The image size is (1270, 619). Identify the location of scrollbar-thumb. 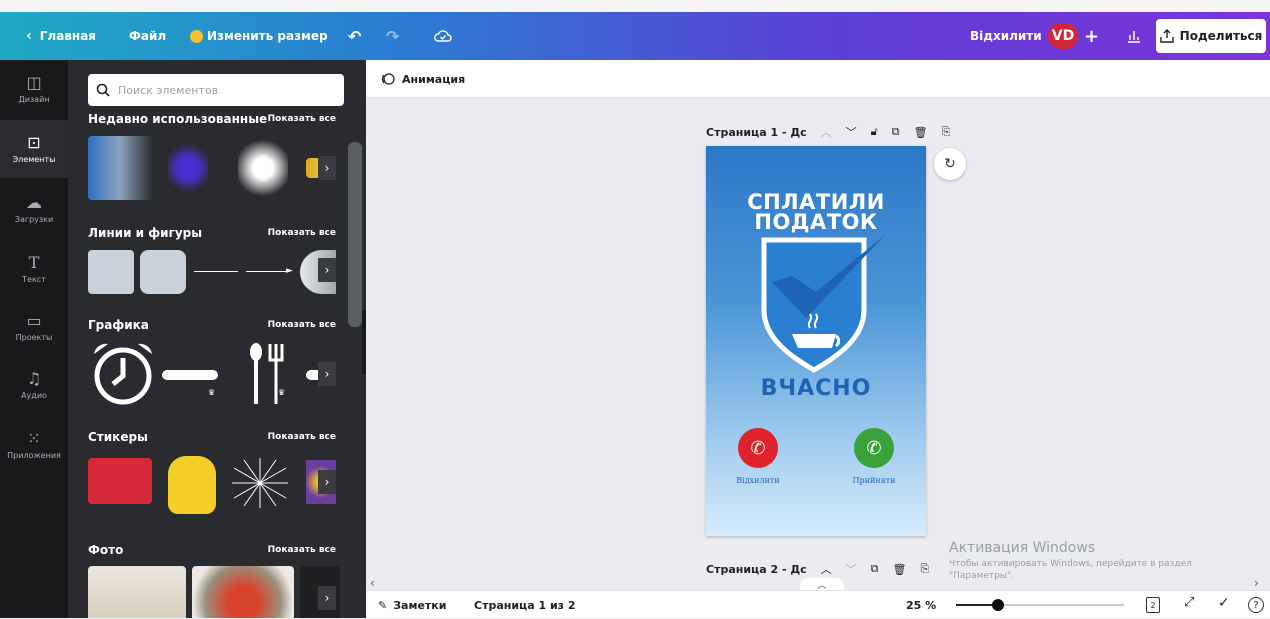
(355, 234).